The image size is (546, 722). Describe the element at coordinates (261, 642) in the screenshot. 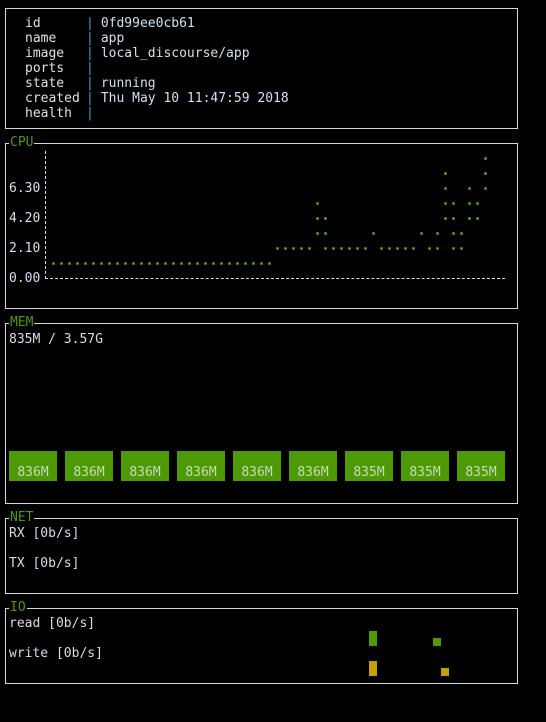

I see `io-panel: IO read [0b/s] write [0b/s]` at that location.